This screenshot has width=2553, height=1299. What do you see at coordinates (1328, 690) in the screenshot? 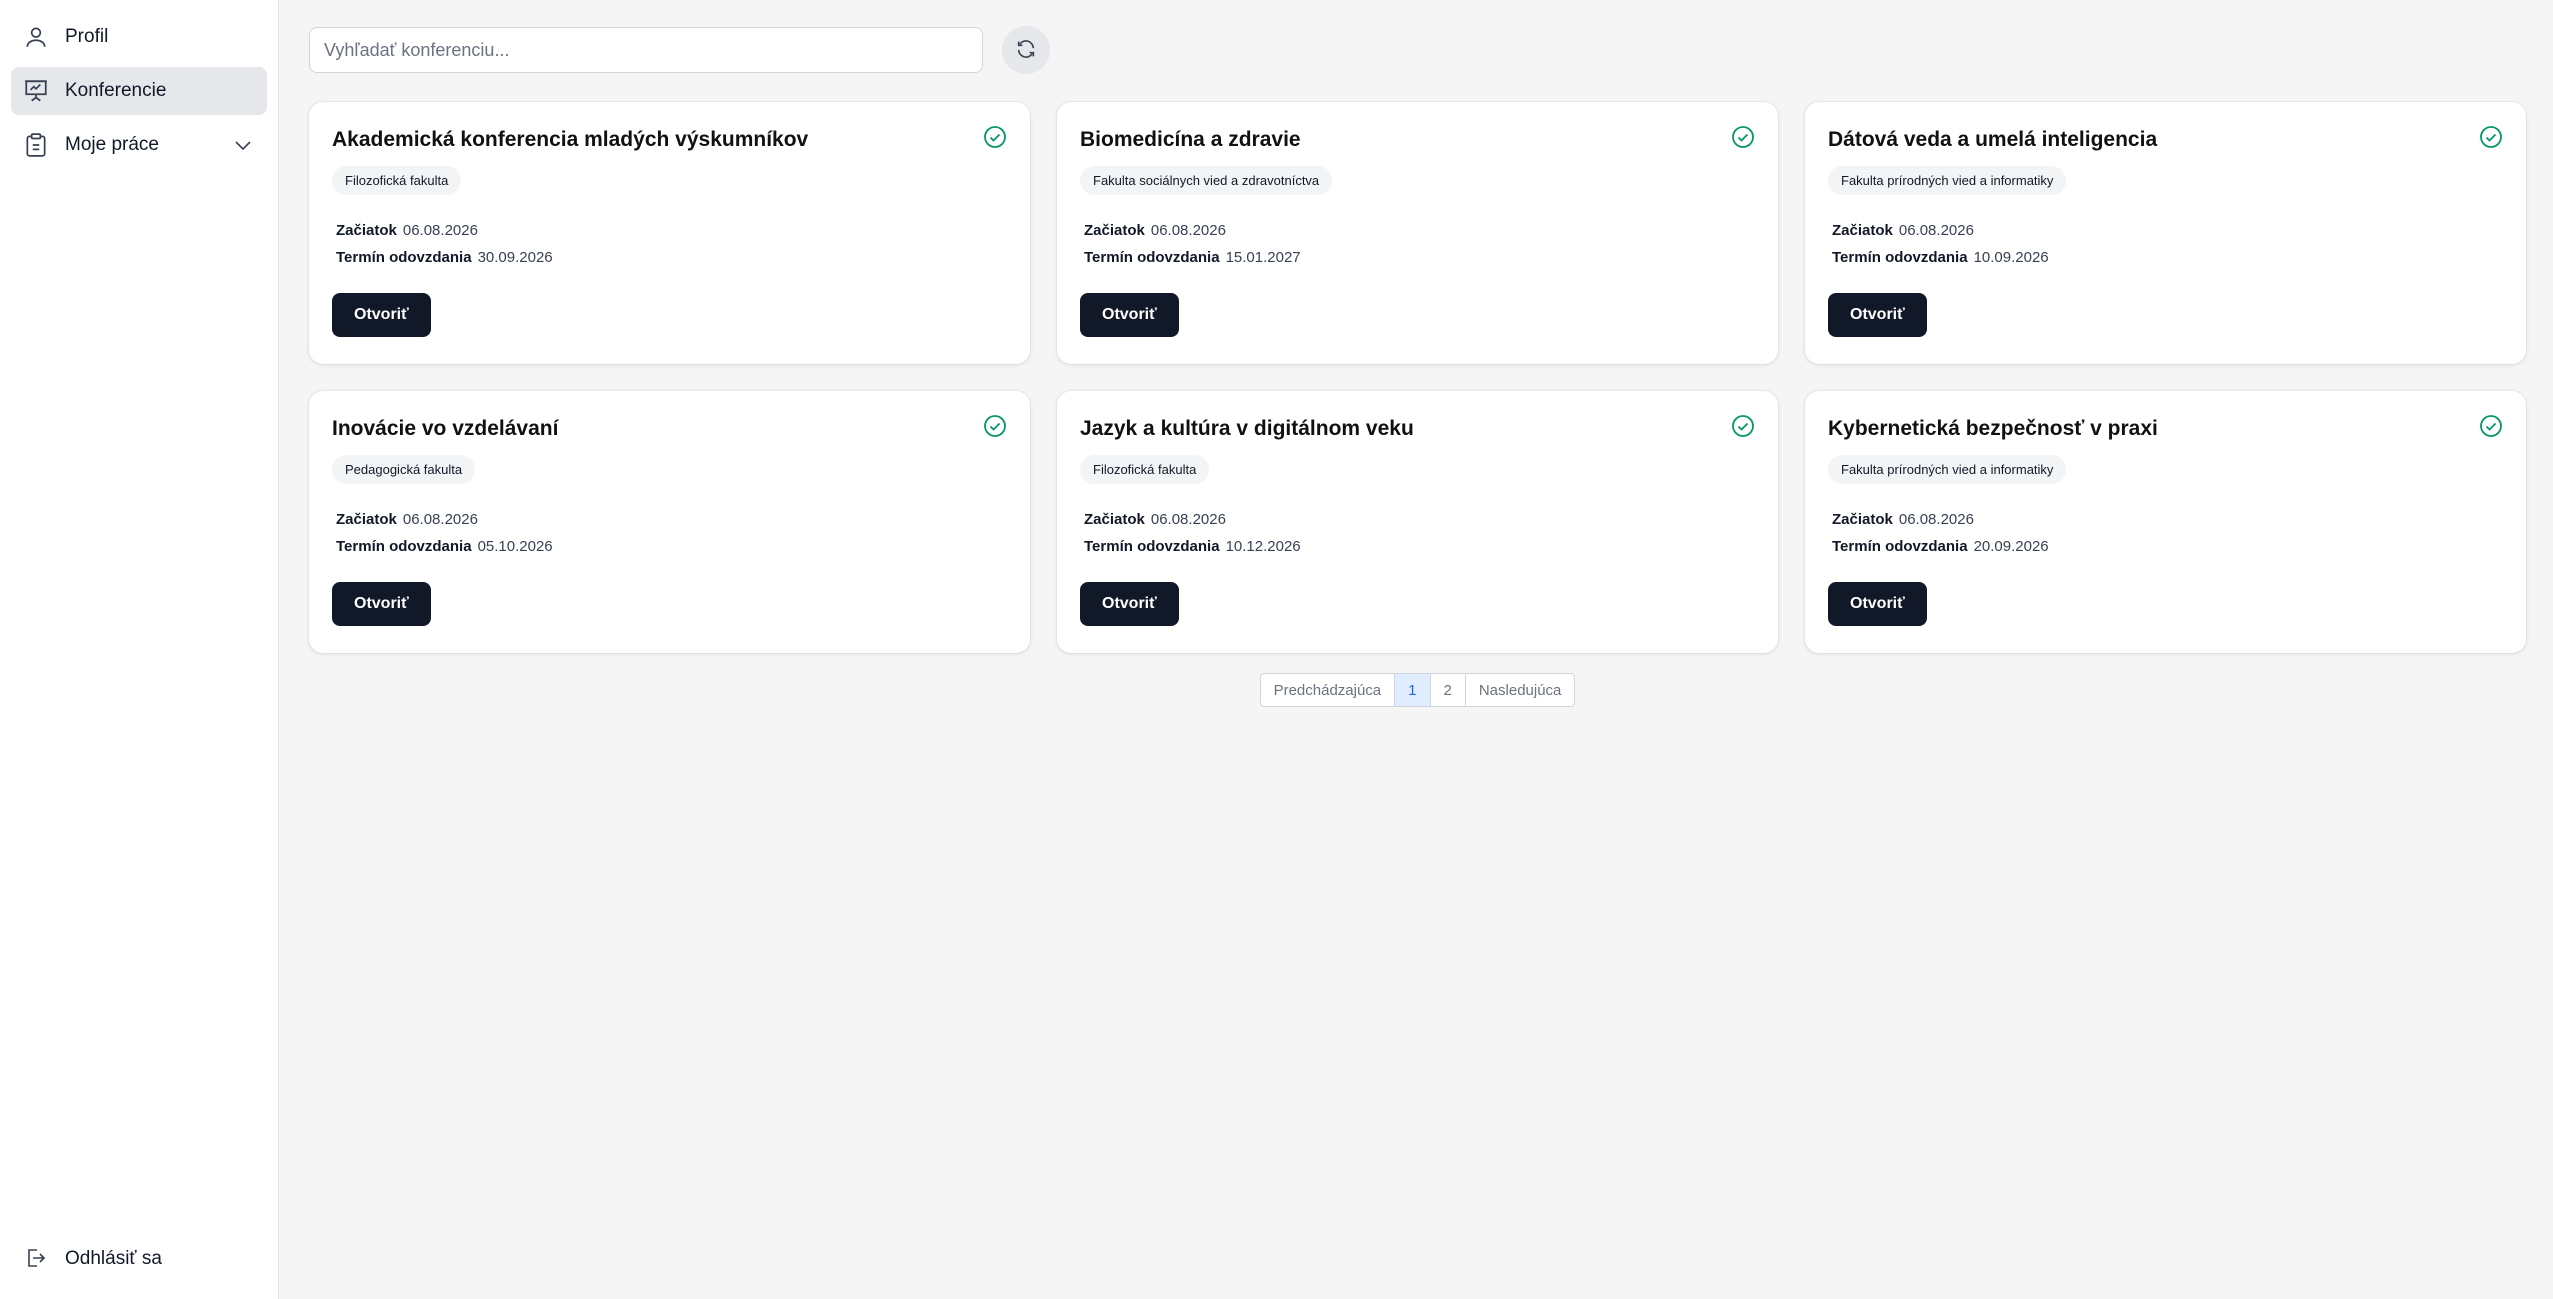
I see `pagination-prev: Predchádzajúca` at bounding box center [1328, 690].